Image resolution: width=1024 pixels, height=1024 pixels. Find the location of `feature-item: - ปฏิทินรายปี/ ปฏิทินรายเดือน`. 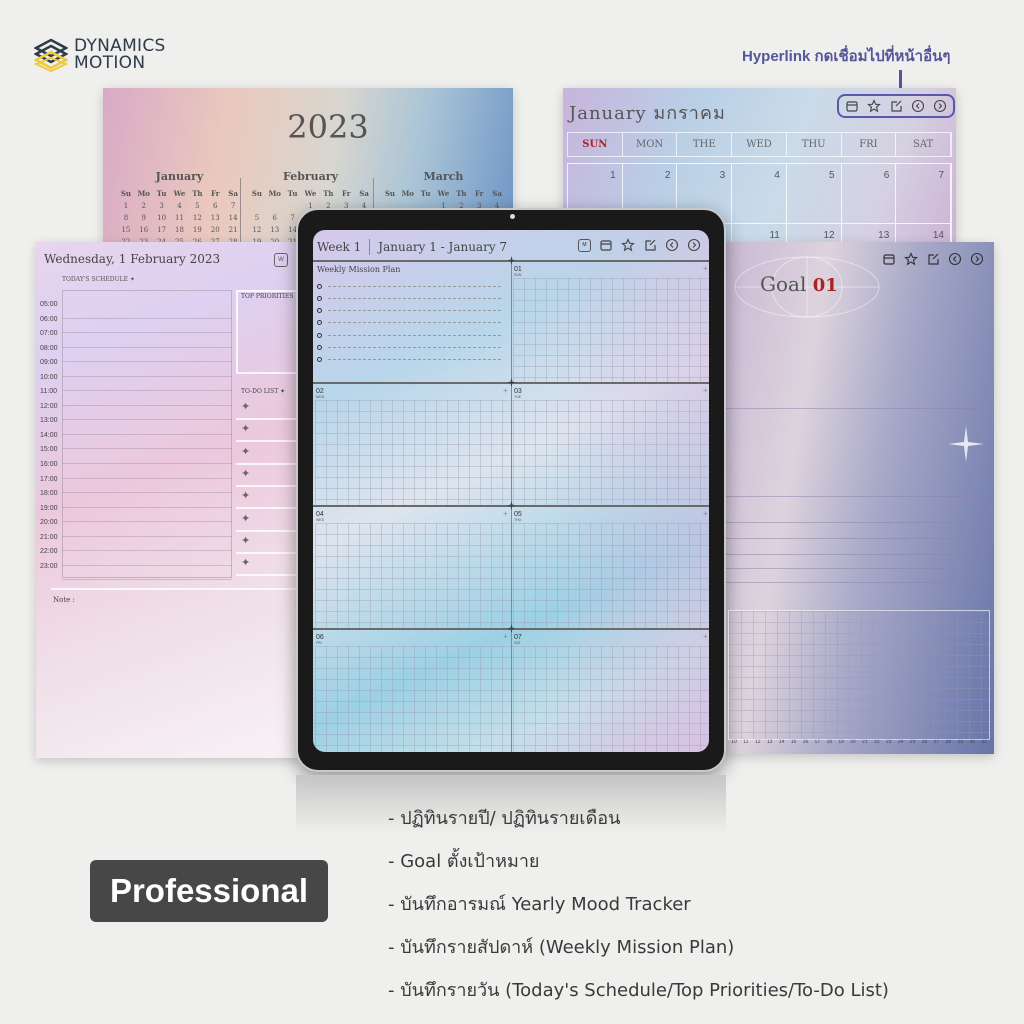

feature-item: - ปฏิทินรายปี/ ปฏิทินรายเดือน is located at coordinates (504, 818).